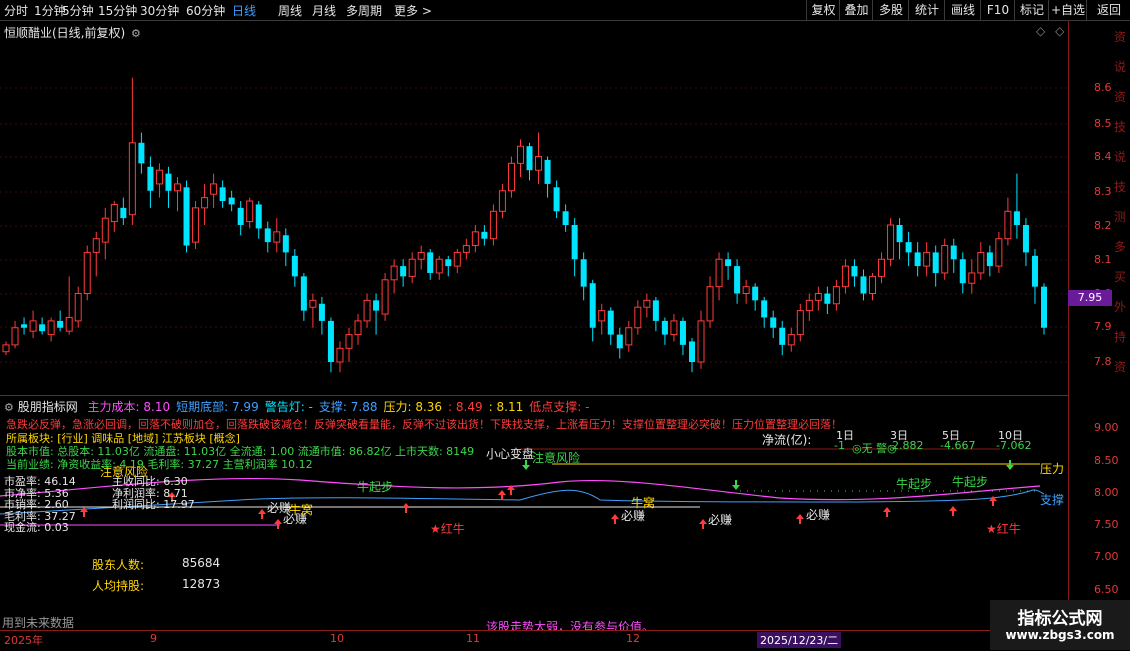 Image resolution: width=1130 pixels, height=651 pixels. Describe the element at coordinates (78, 10) in the screenshot. I see `period-tab: 5分钟` at that location.